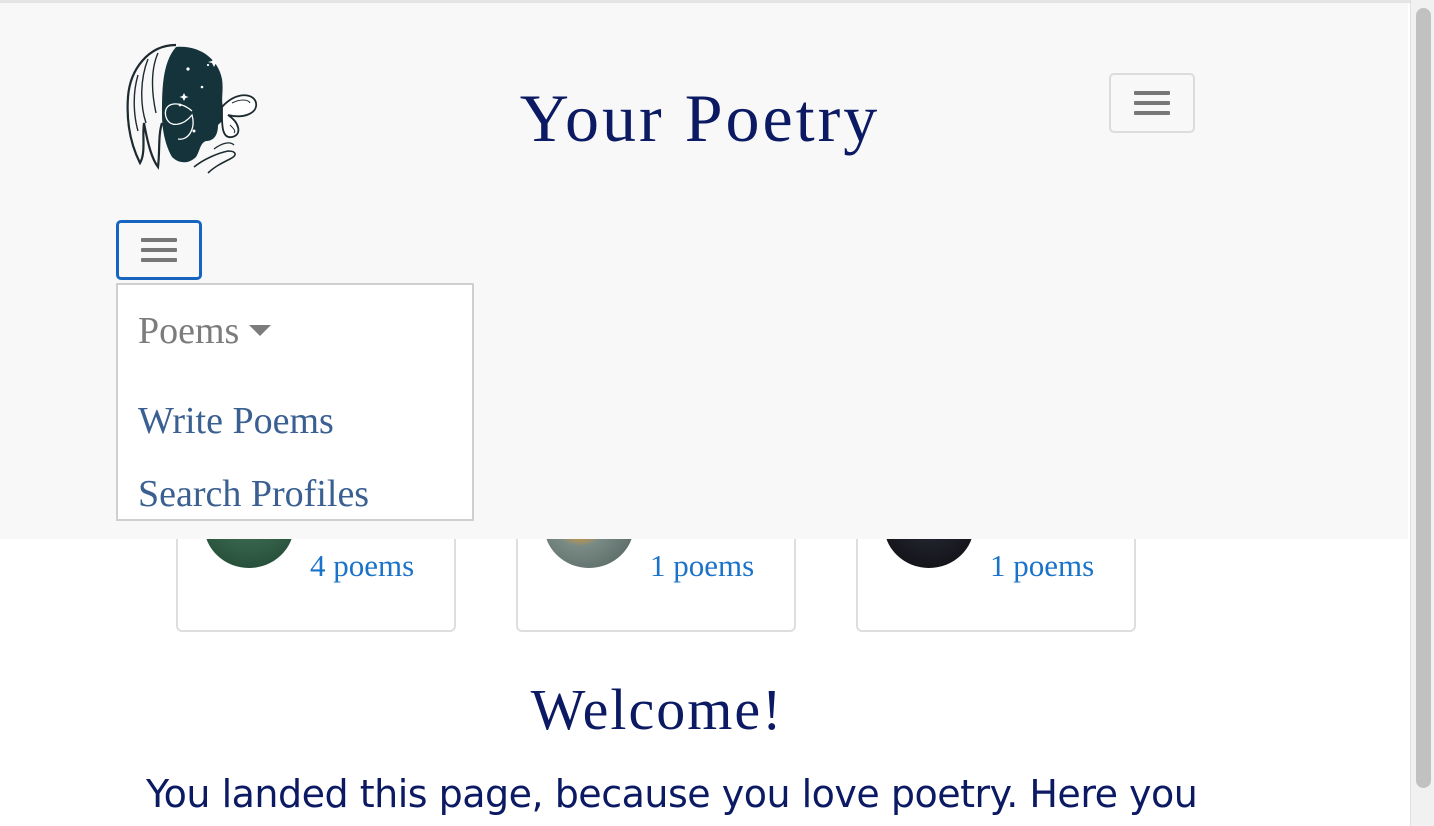  I want to click on site-title: Your Poetry, so click(700, 118).